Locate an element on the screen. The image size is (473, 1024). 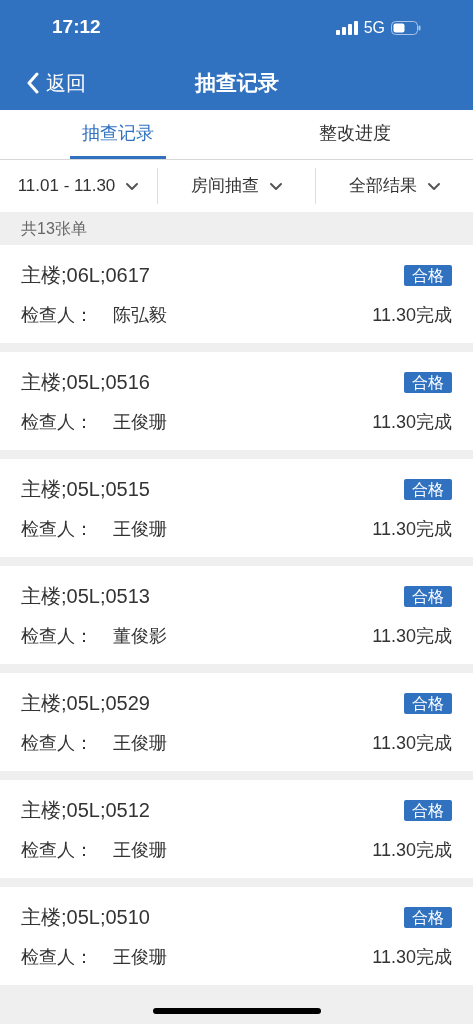
network-label: 5G is located at coordinates (374, 27).